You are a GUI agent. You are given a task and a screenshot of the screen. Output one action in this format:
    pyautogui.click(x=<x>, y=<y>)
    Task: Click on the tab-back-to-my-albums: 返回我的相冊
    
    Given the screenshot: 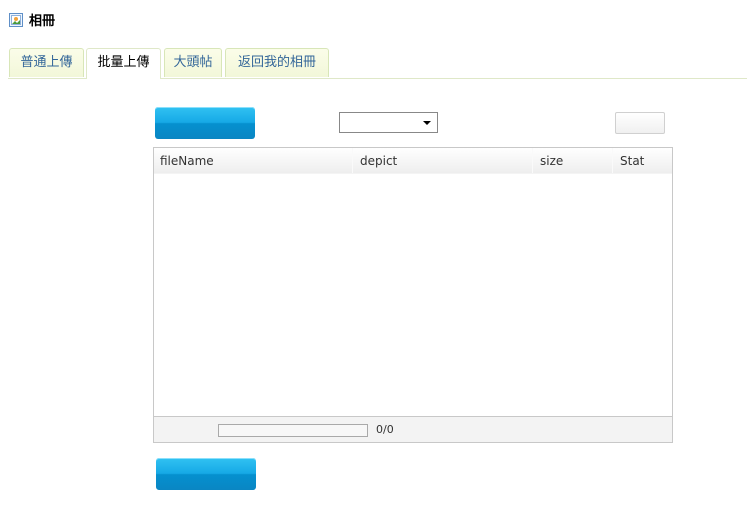 What is the action you would take?
    pyautogui.click(x=277, y=62)
    